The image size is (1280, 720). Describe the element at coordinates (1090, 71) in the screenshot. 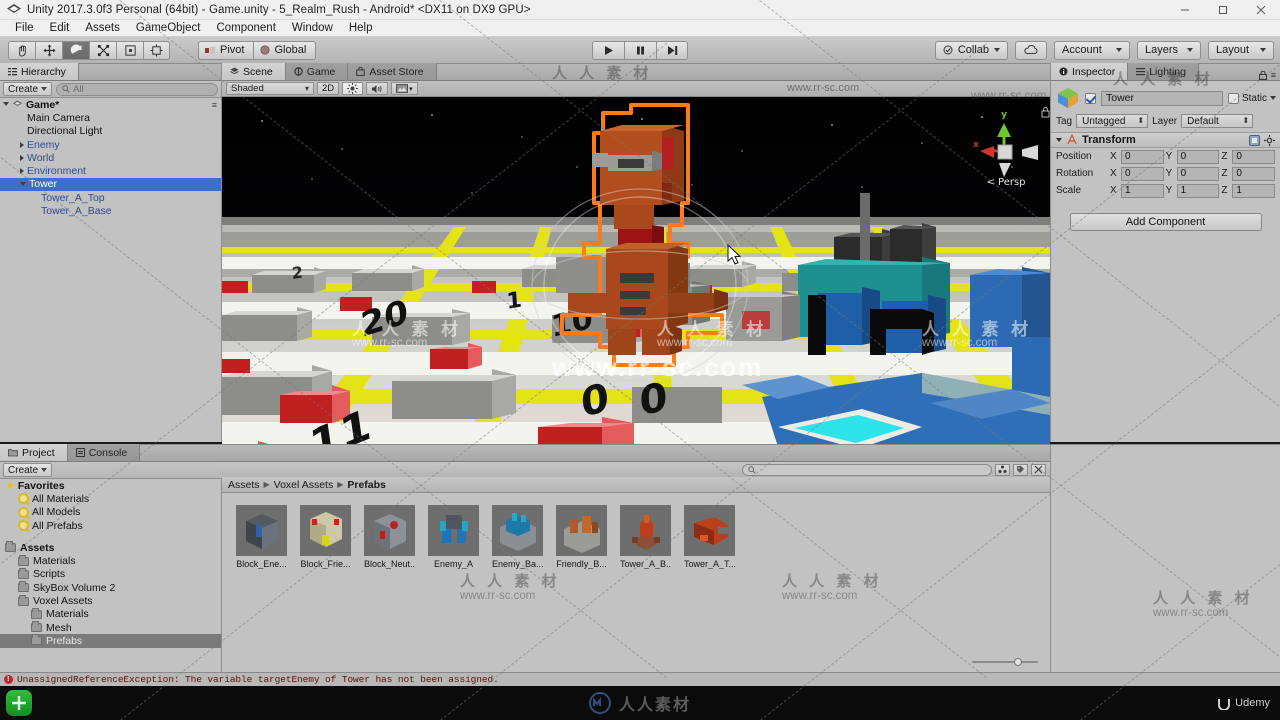

I see `tab-inspector: Inspector` at that location.